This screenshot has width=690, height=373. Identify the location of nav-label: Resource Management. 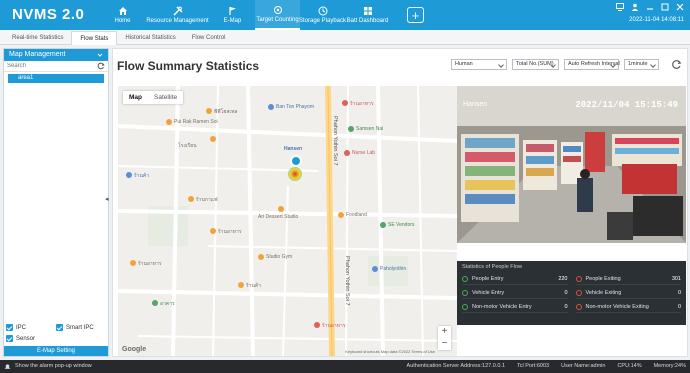
(177, 21).